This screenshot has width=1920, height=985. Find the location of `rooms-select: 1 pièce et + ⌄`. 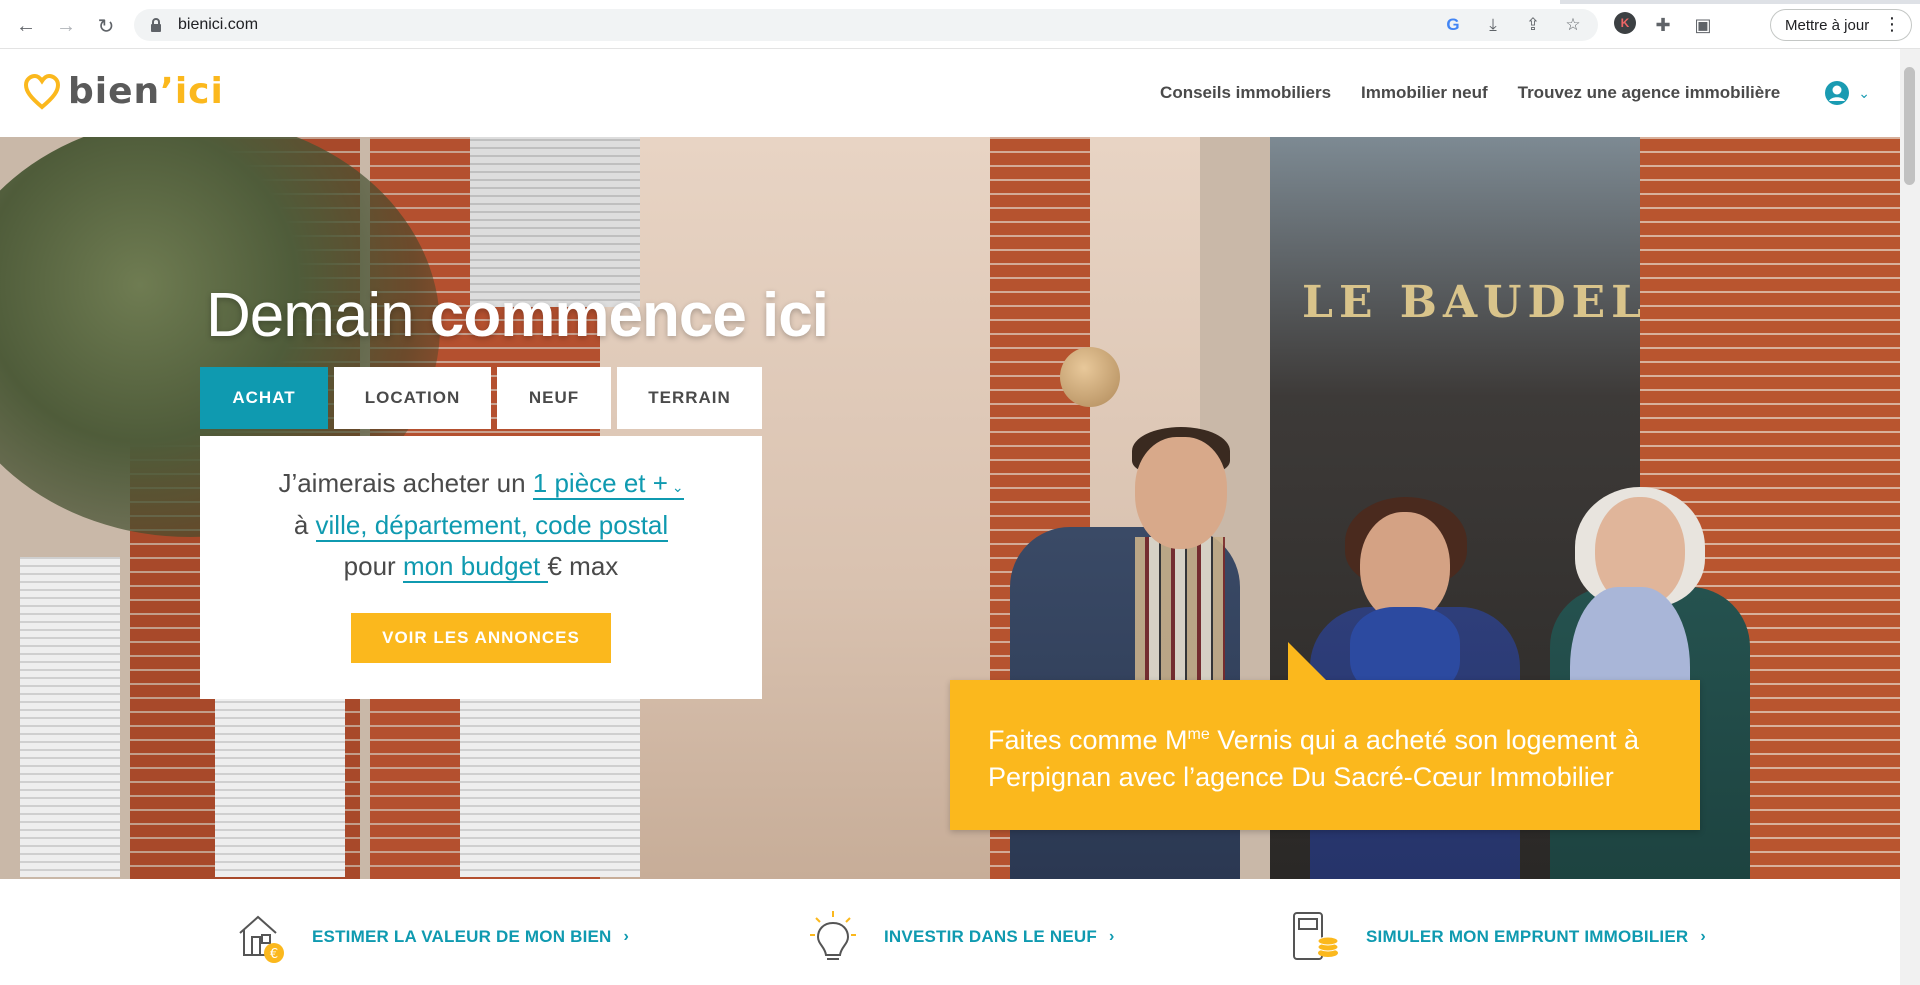

rooms-select: 1 pièce et + ⌄ is located at coordinates (608, 484).